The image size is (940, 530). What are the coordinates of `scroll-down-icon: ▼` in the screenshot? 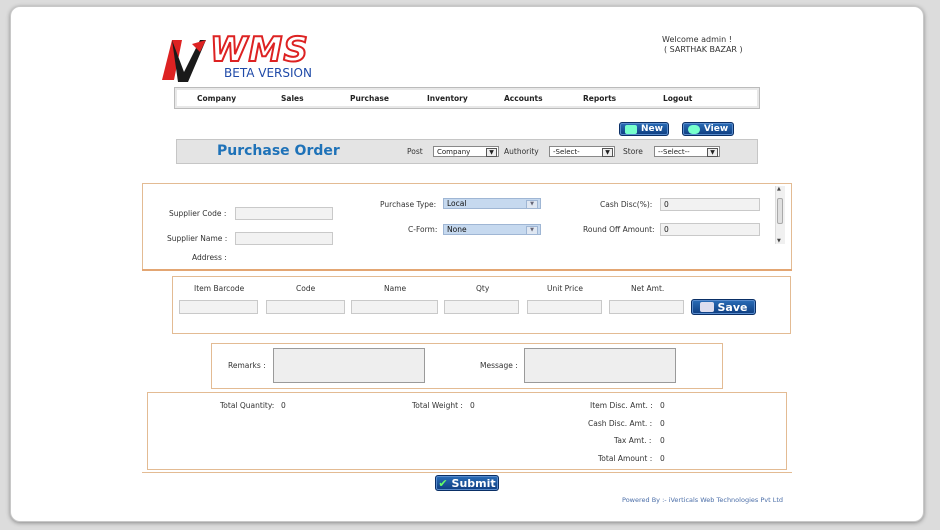 It's located at (779, 241).